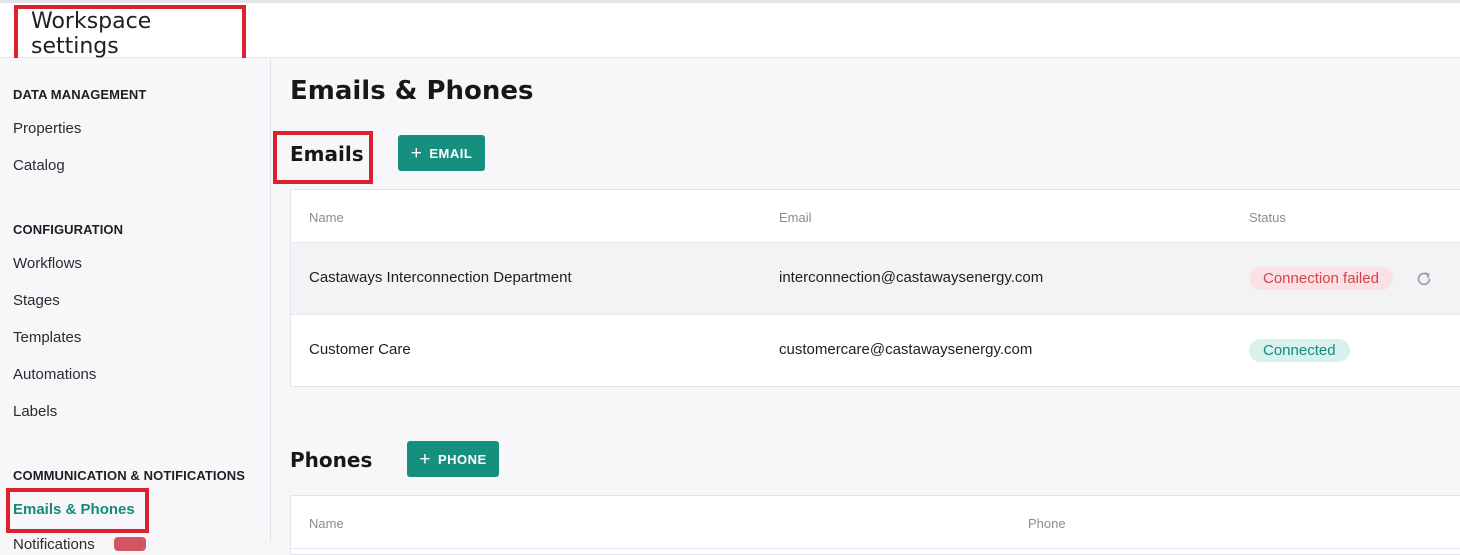 This screenshot has width=1460, height=555. I want to click on sidebar-item-labels: Labels, so click(35, 411).